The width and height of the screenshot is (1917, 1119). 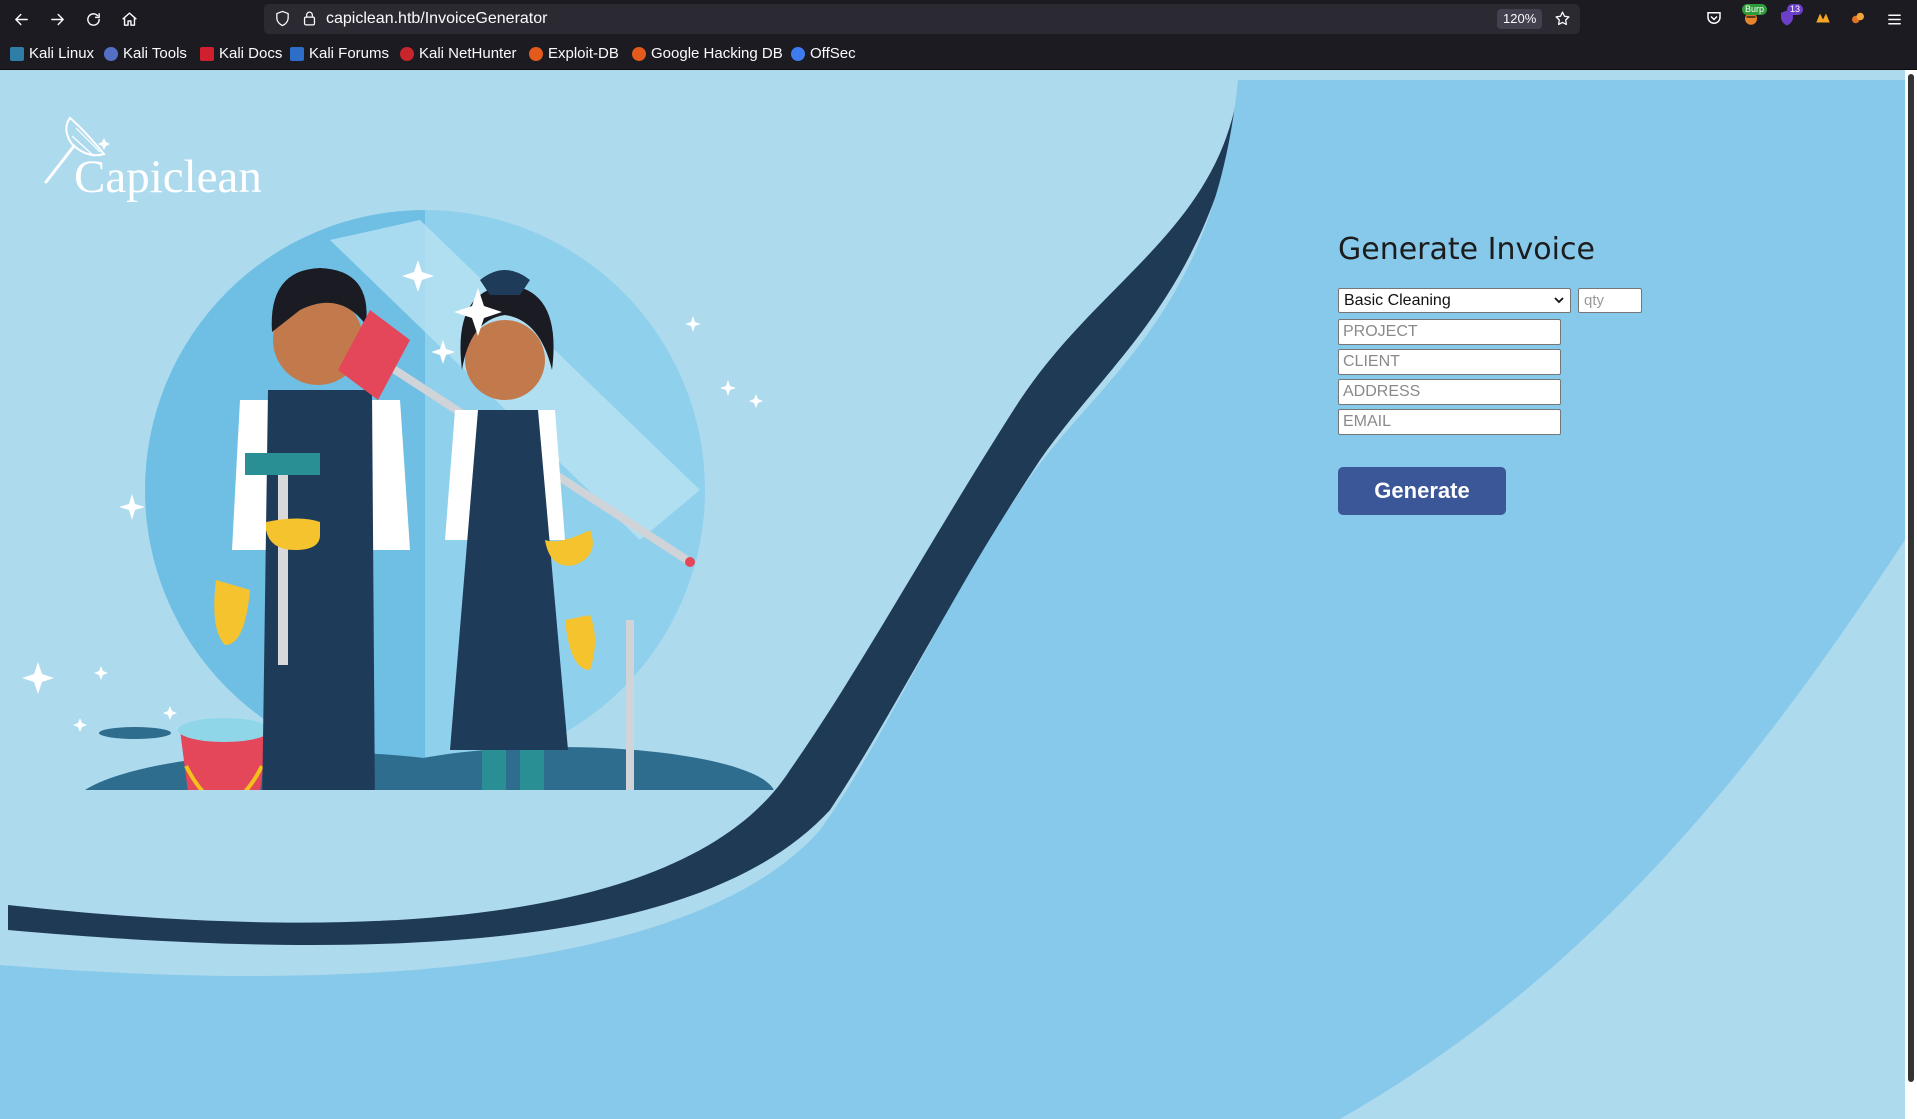 I want to click on bookmark-exploit-db: Exploit-DB, so click(x=574, y=53).